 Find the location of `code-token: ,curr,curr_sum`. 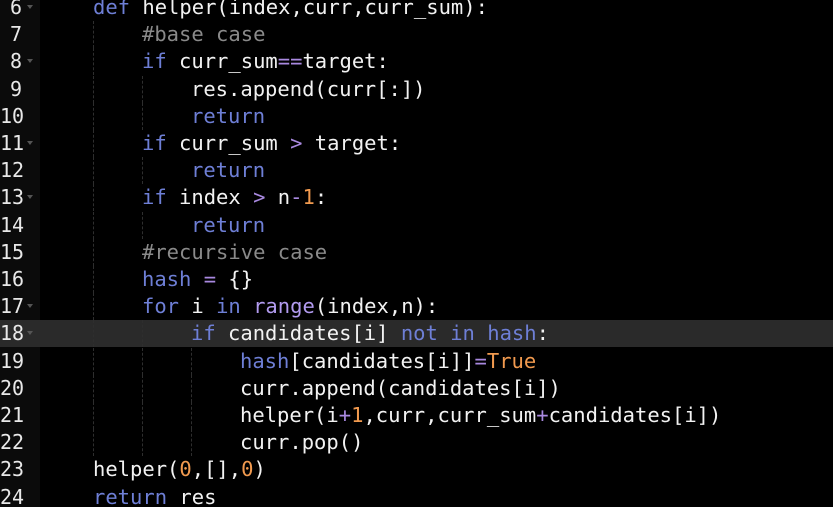

code-token: ,curr,curr_sum is located at coordinates (450, 415).